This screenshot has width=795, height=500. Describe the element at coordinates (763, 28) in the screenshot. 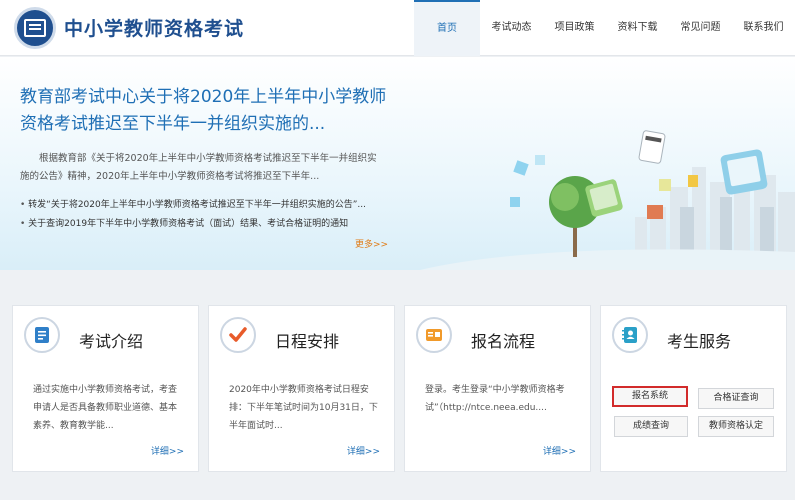

I see `nav-contact: 联系我们` at that location.